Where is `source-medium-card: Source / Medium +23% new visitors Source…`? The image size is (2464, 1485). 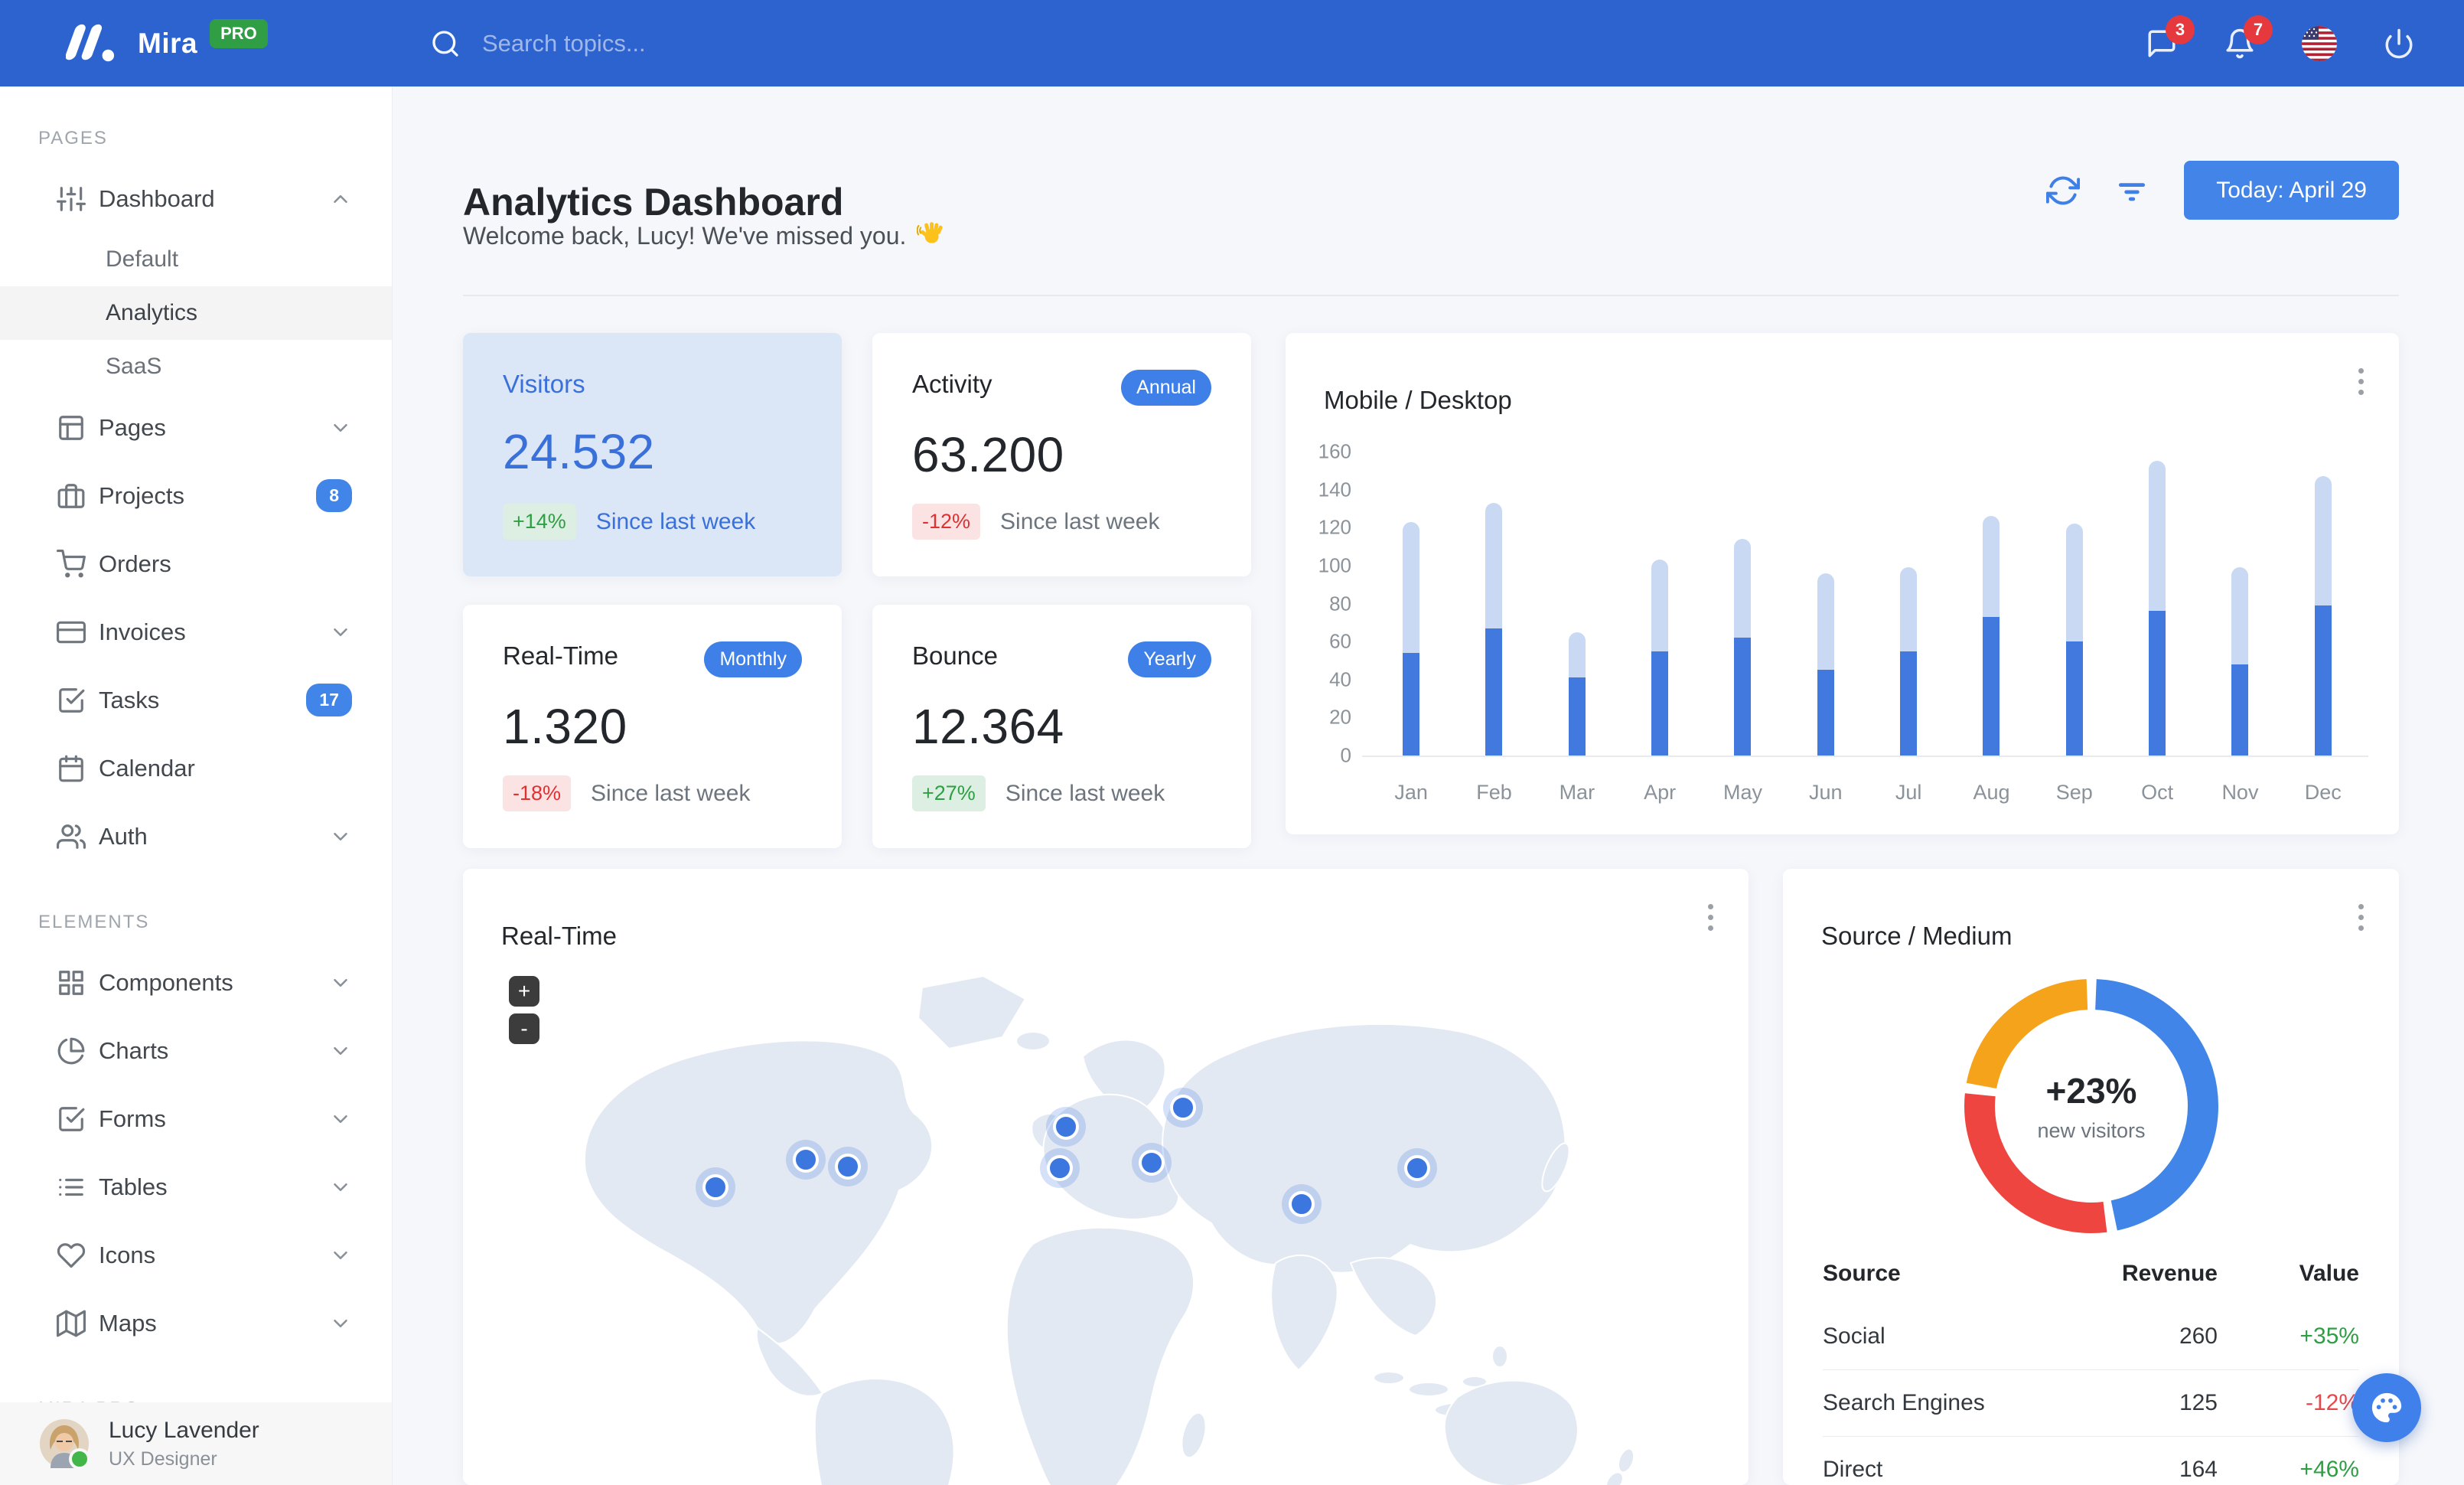
source-medium-card: Source / Medium +23% new visitors Source… is located at coordinates (2091, 1177).